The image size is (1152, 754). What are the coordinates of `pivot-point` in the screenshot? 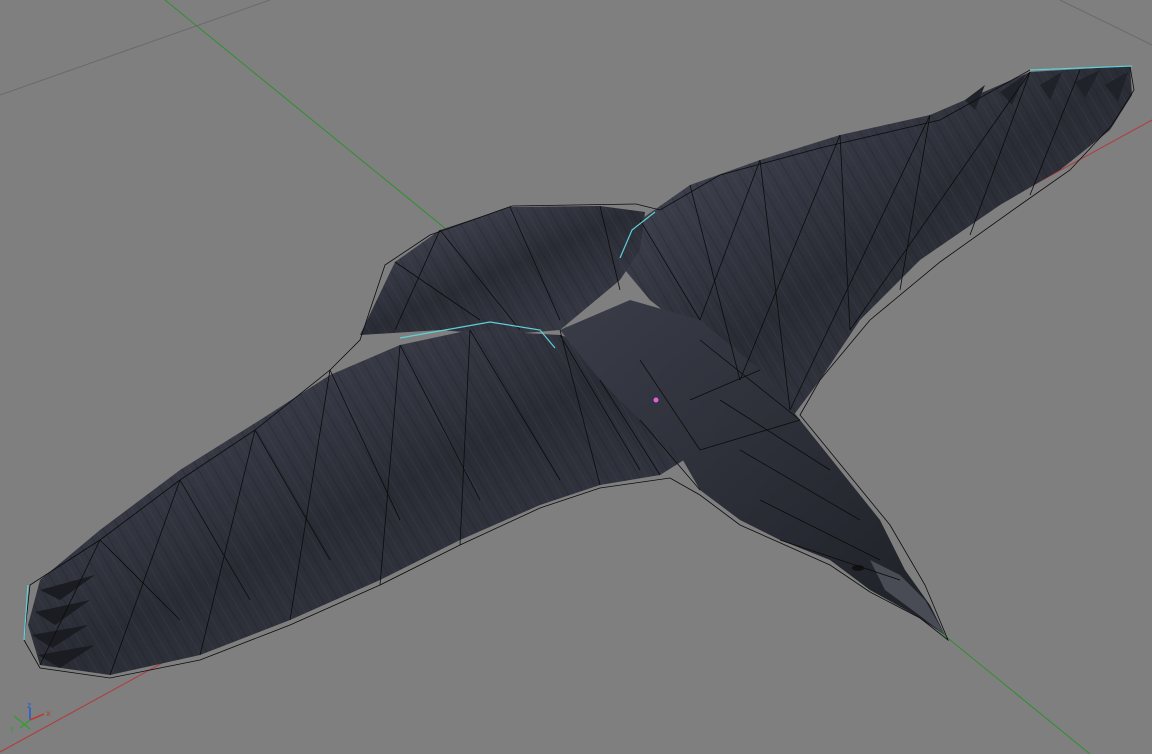 It's located at (656, 400).